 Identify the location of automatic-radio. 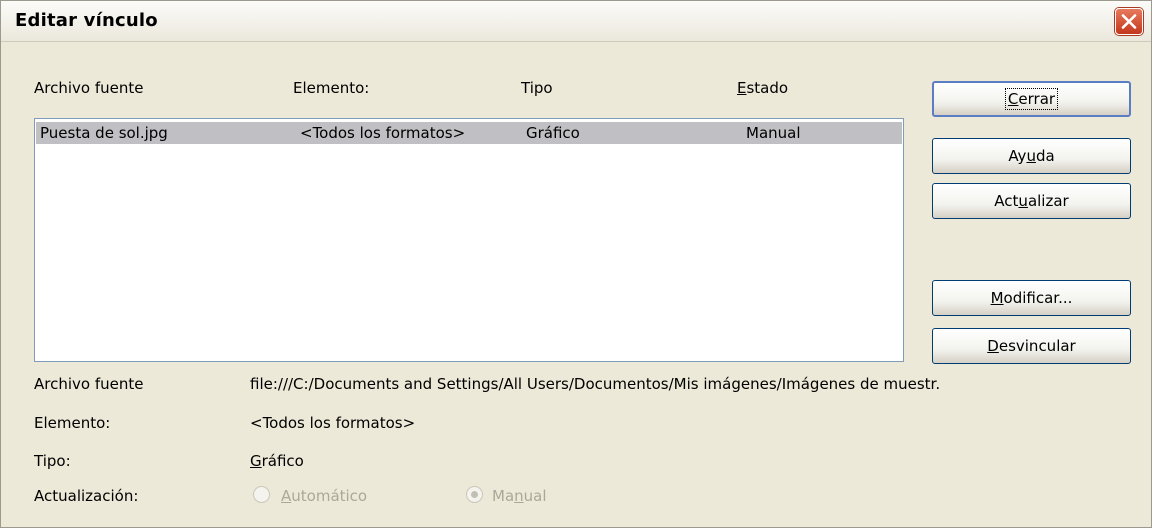
(261, 494).